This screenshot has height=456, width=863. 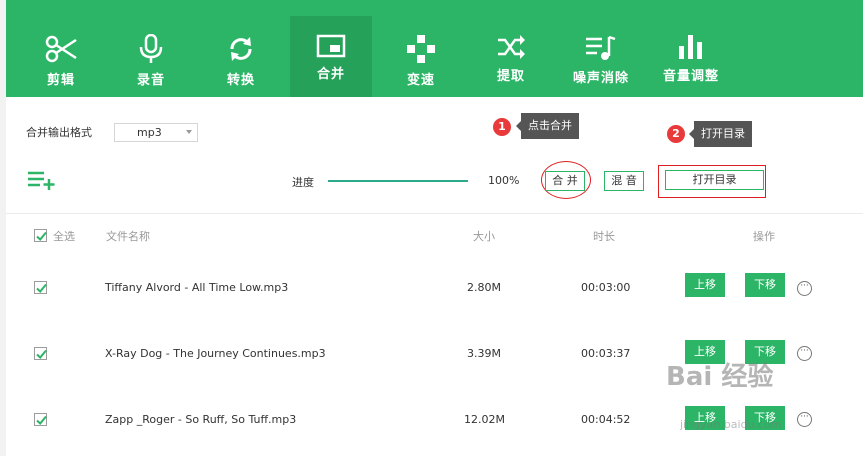 I want to click on convert-icon, so click(x=241, y=49).